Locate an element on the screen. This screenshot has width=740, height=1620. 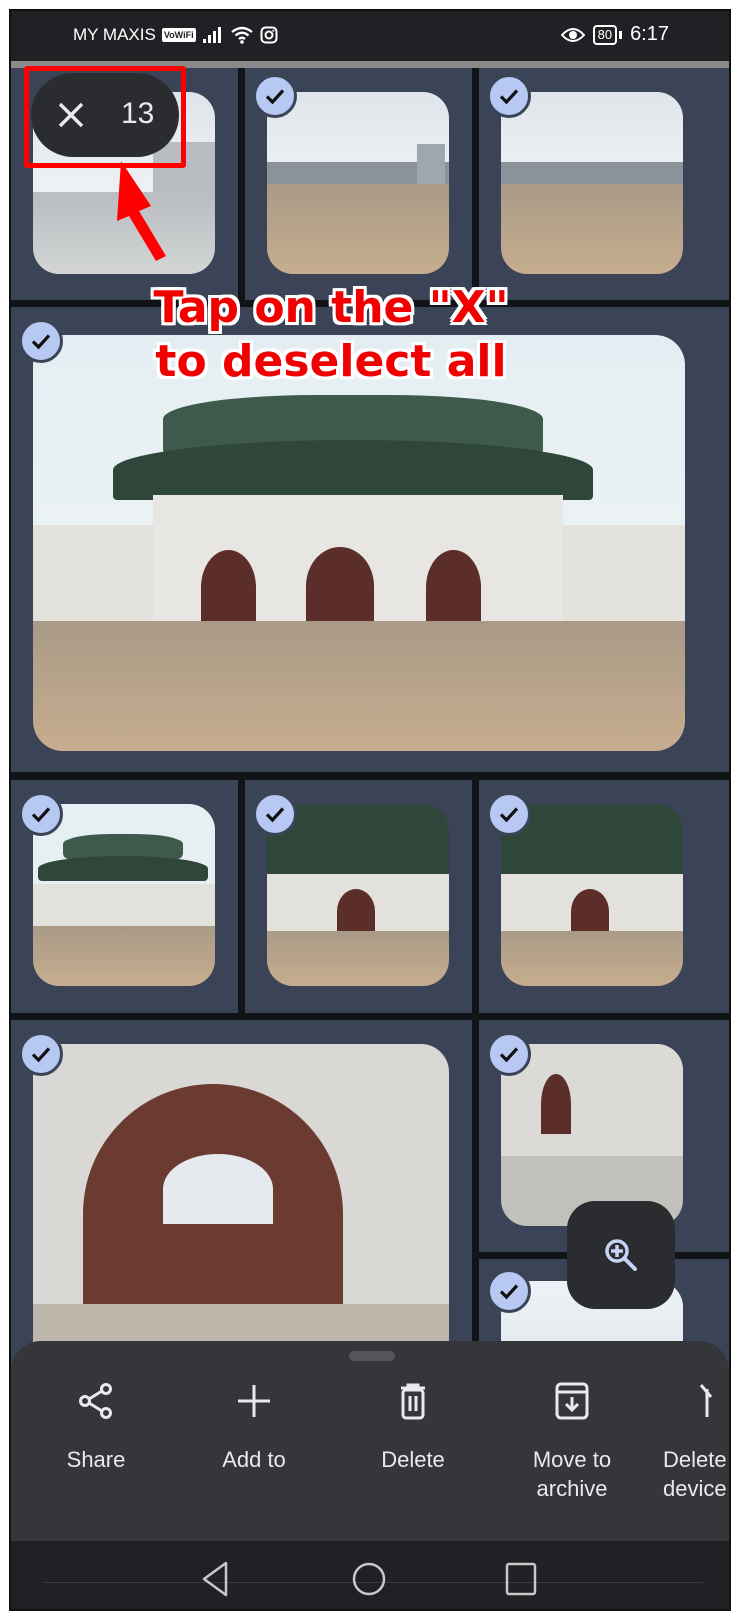
signal-icon is located at coordinates (211, 35).